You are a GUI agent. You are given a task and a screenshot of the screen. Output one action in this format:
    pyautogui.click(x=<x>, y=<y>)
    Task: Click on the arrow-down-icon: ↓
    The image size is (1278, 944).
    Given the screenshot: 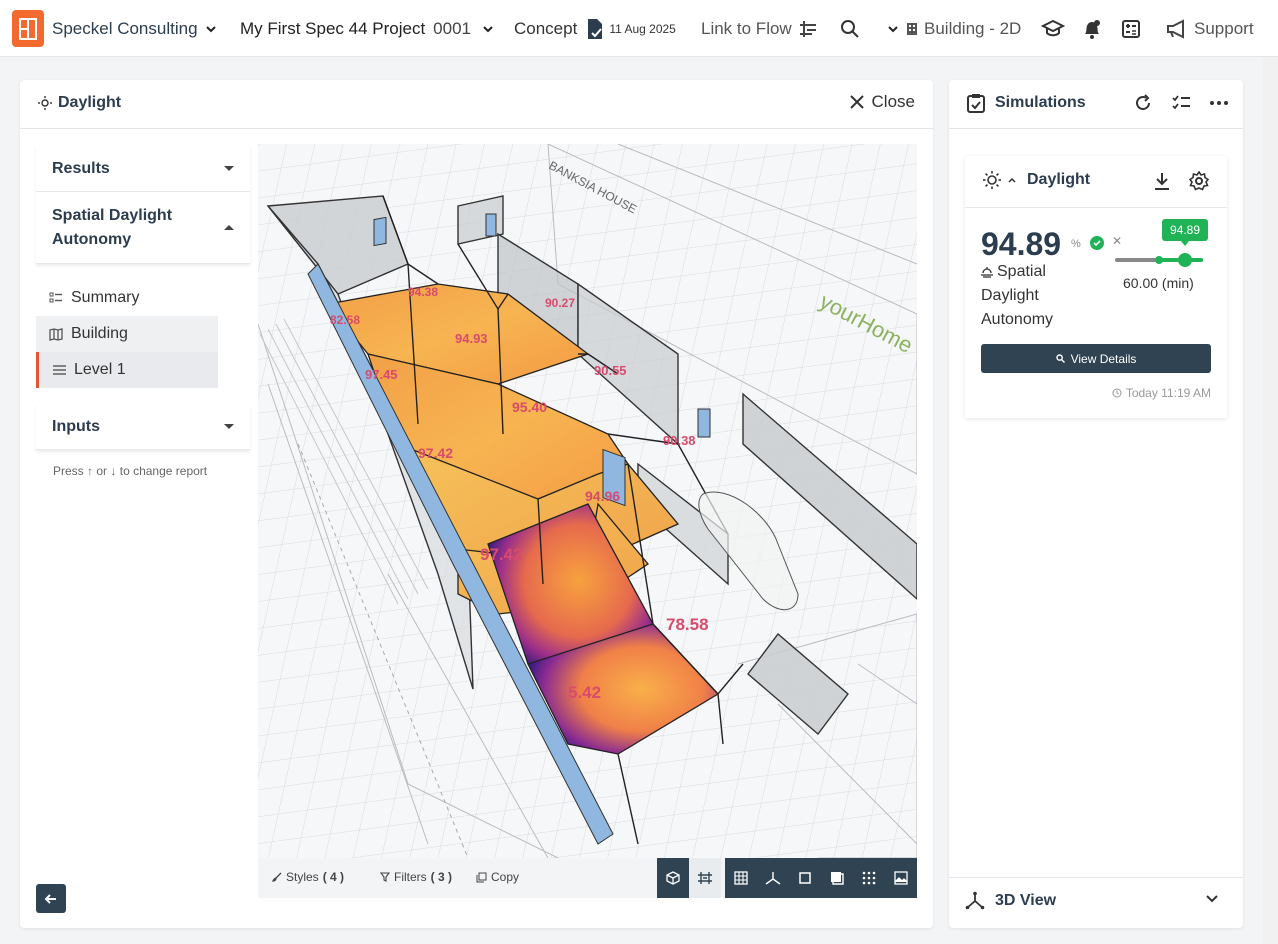 What is the action you would take?
    pyautogui.click(x=113, y=471)
    